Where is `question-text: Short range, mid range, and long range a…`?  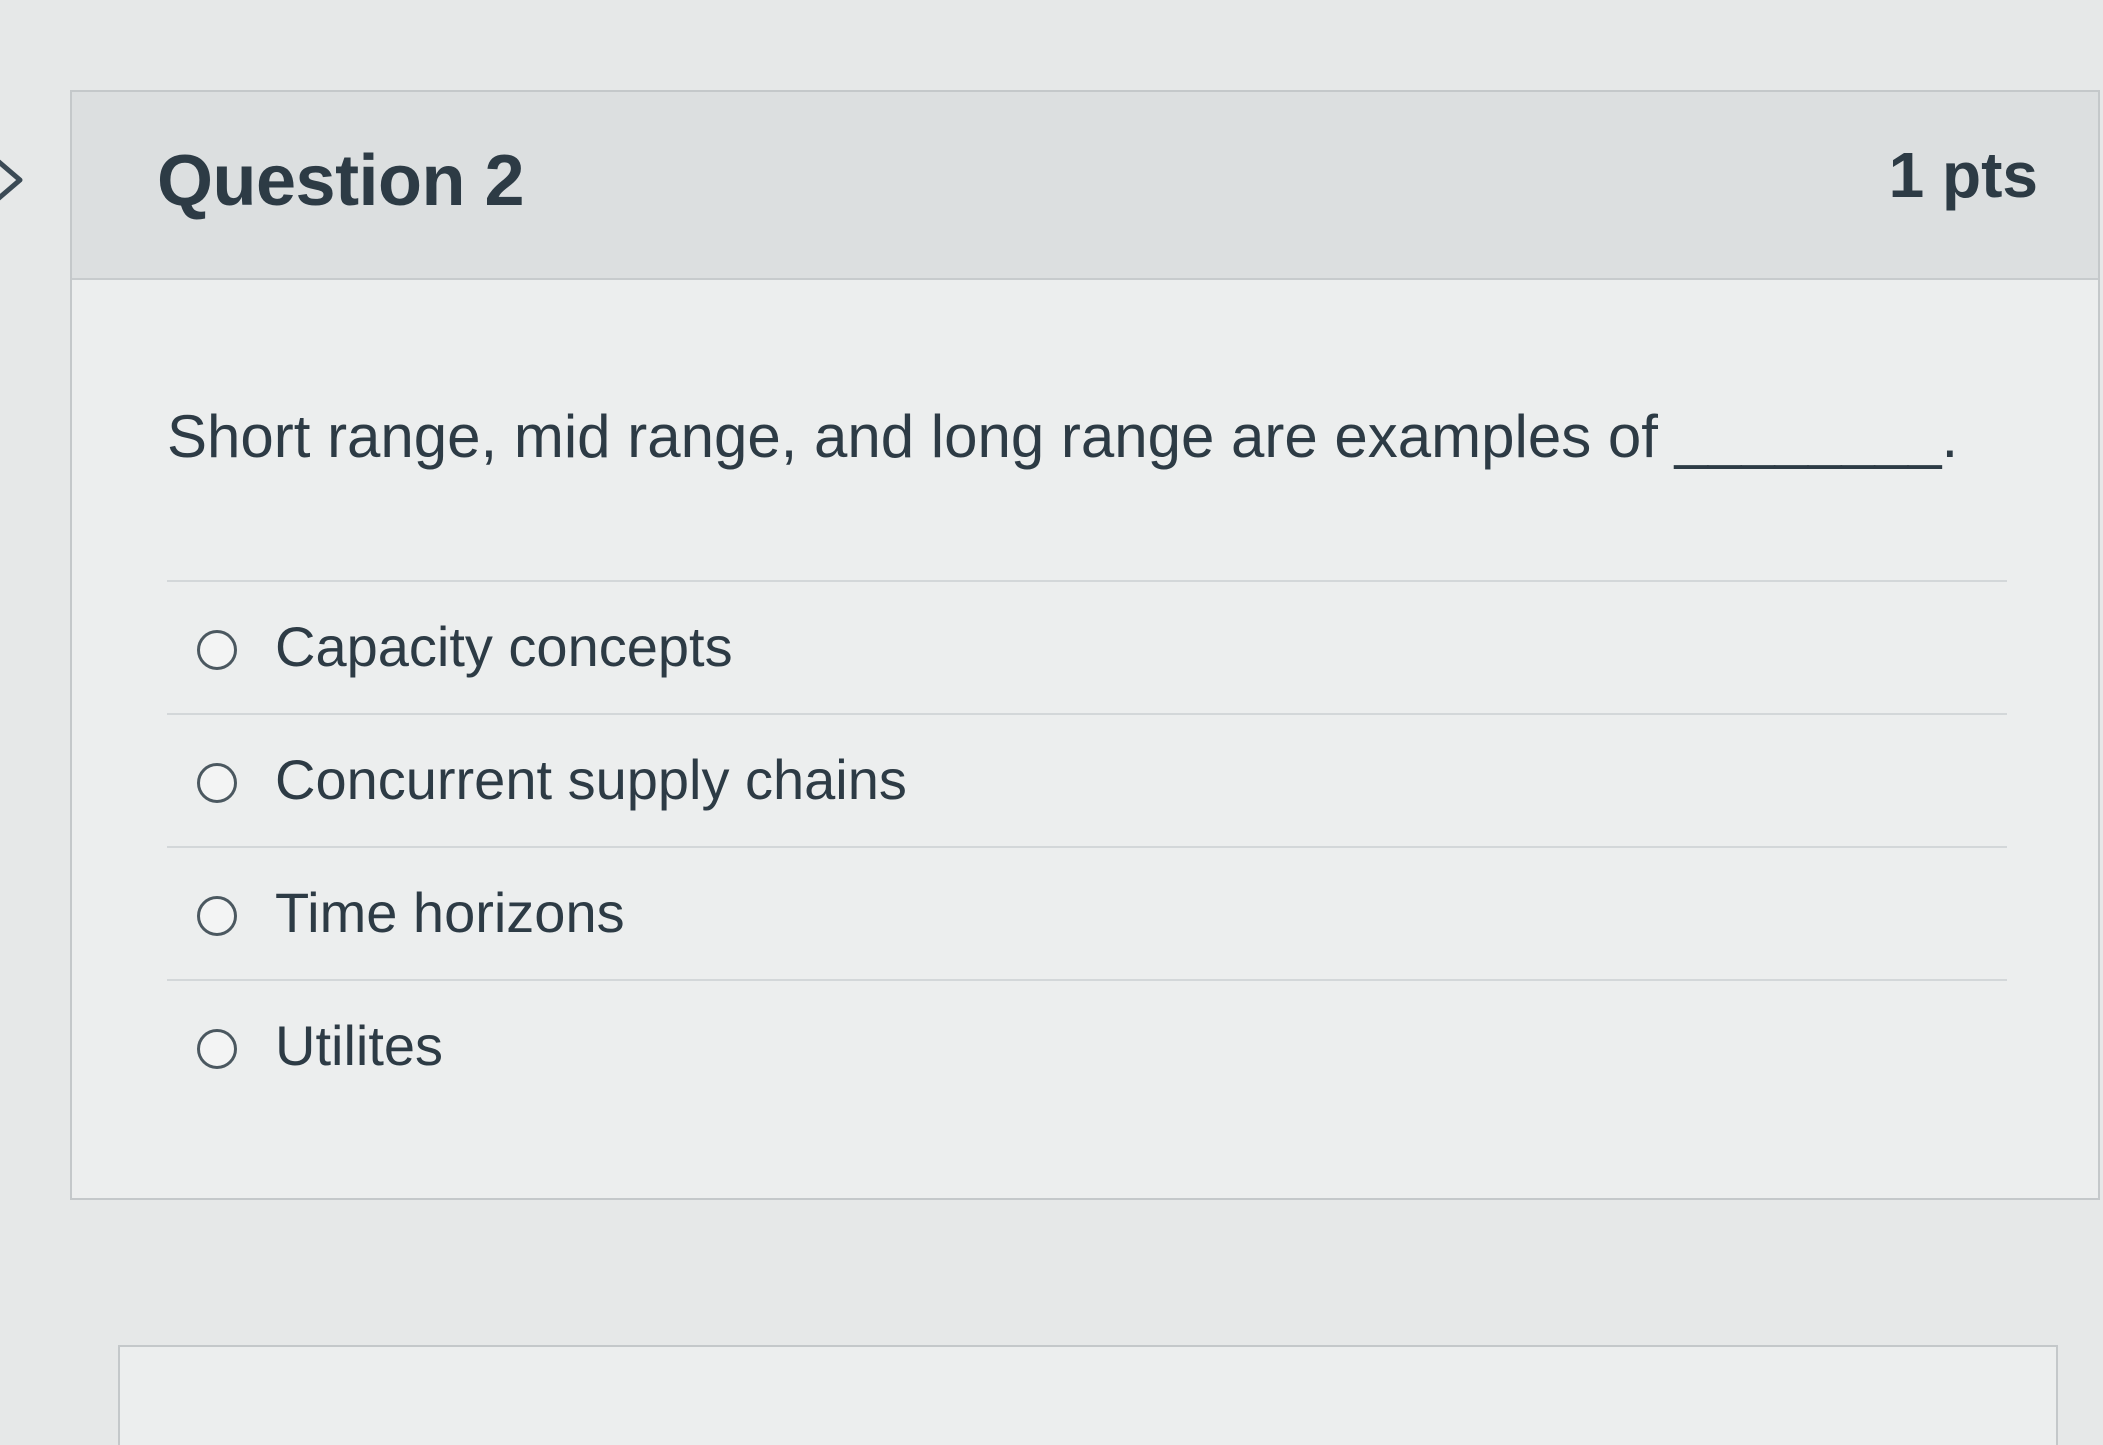 question-text: Short range, mid range, and long range a… is located at coordinates (1063, 436).